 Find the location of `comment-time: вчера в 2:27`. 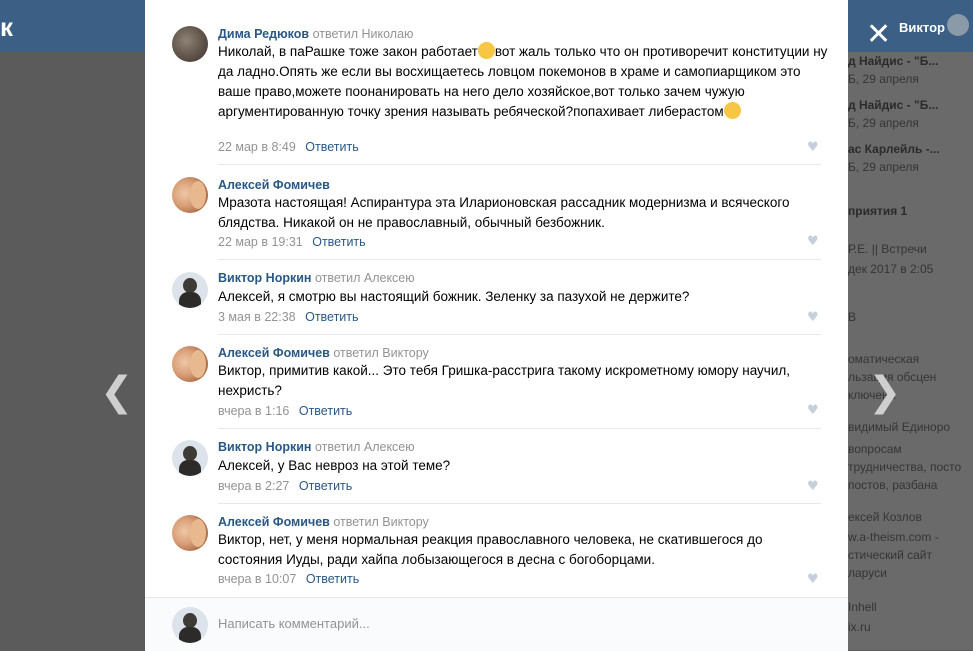

comment-time: вчера в 2:27 is located at coordinates (253, 486).